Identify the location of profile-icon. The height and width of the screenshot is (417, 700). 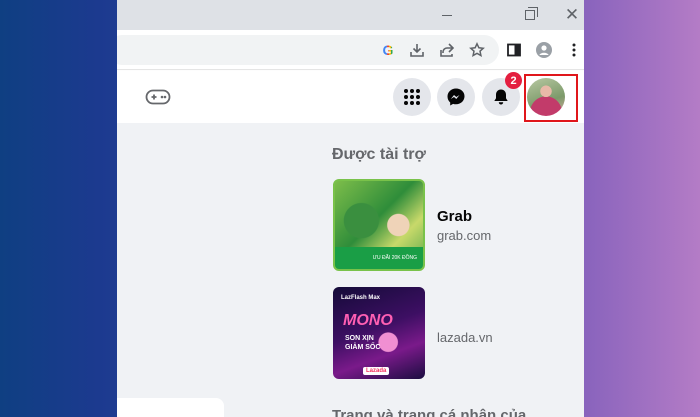
(544, 50).